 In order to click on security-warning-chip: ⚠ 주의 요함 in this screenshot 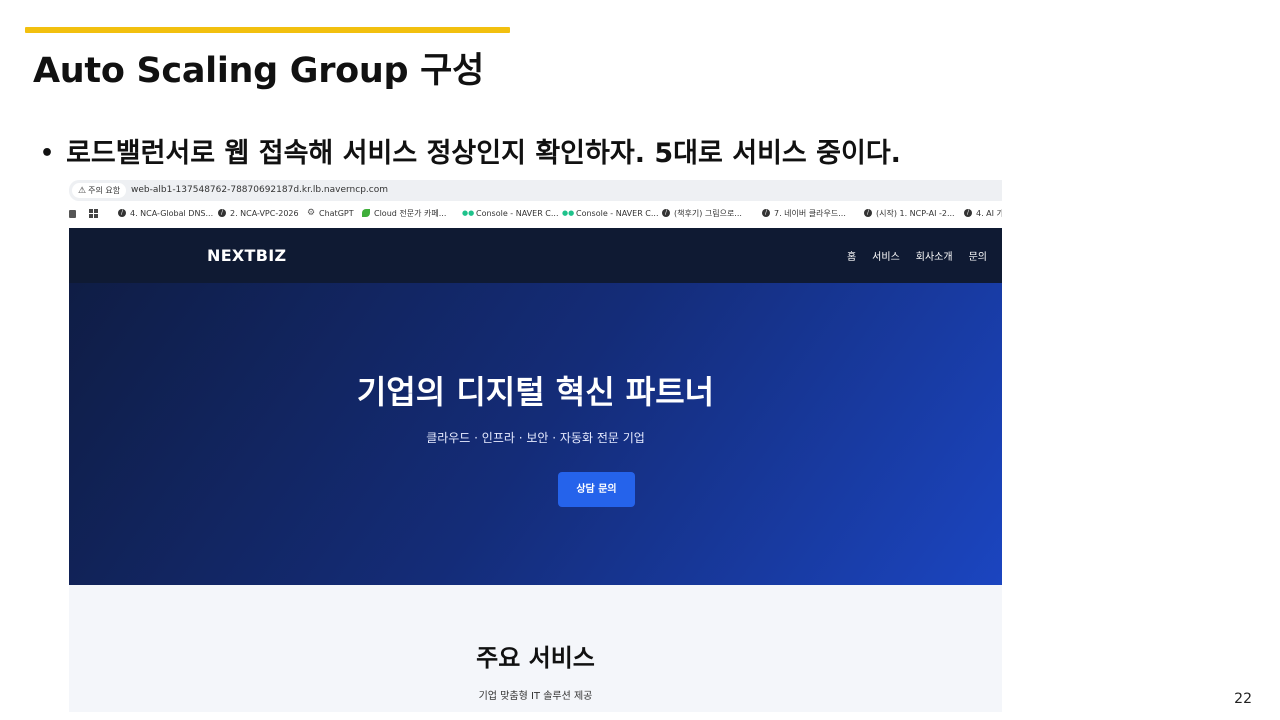, I will do `click(99, 190)`.